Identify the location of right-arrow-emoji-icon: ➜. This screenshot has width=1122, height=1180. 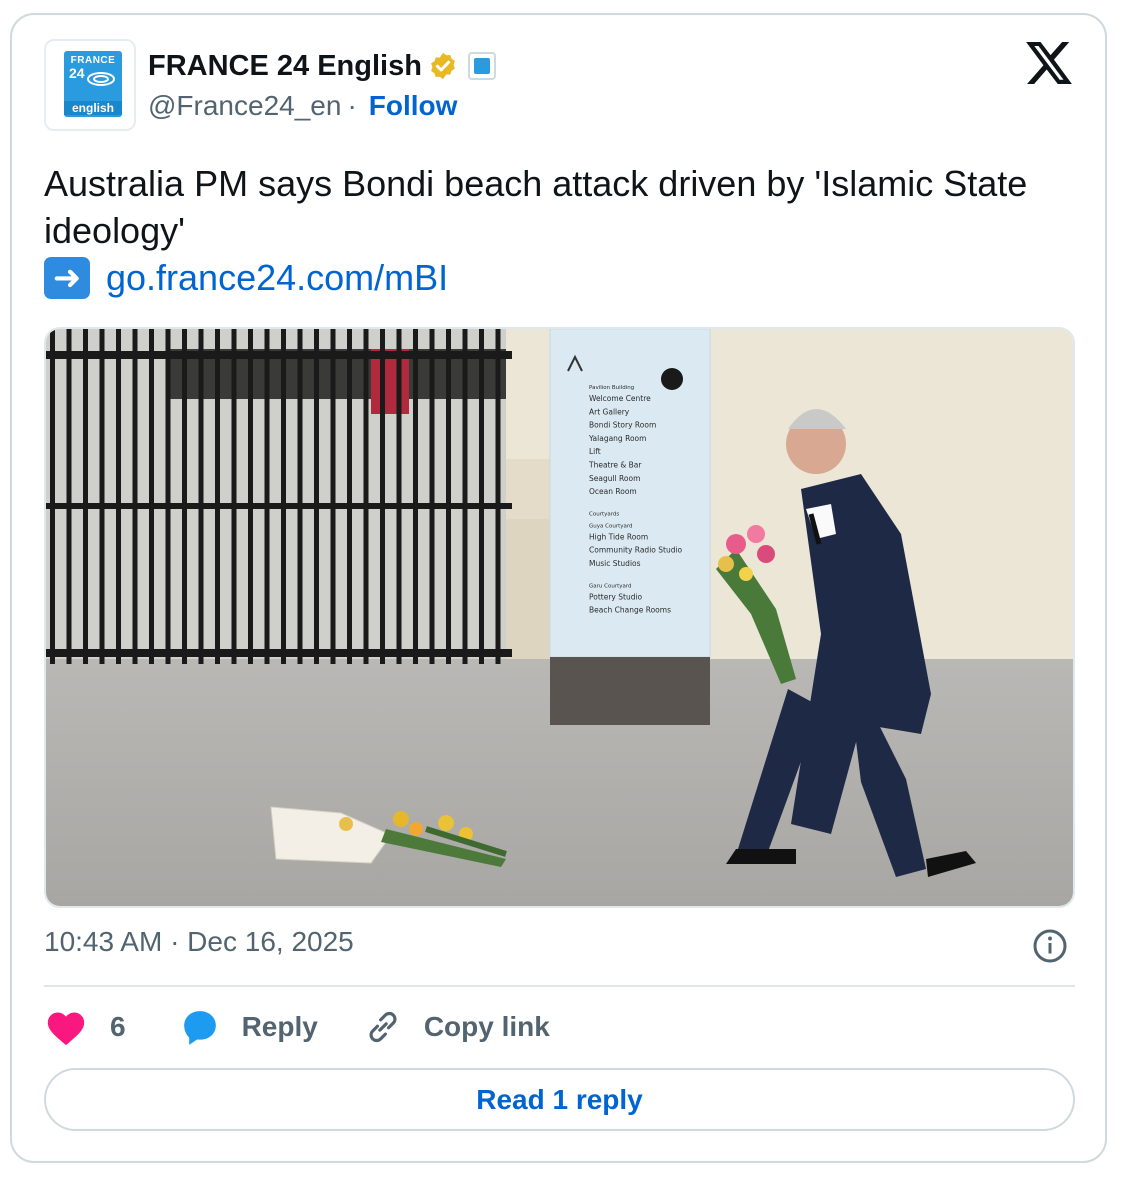
(67, 277).